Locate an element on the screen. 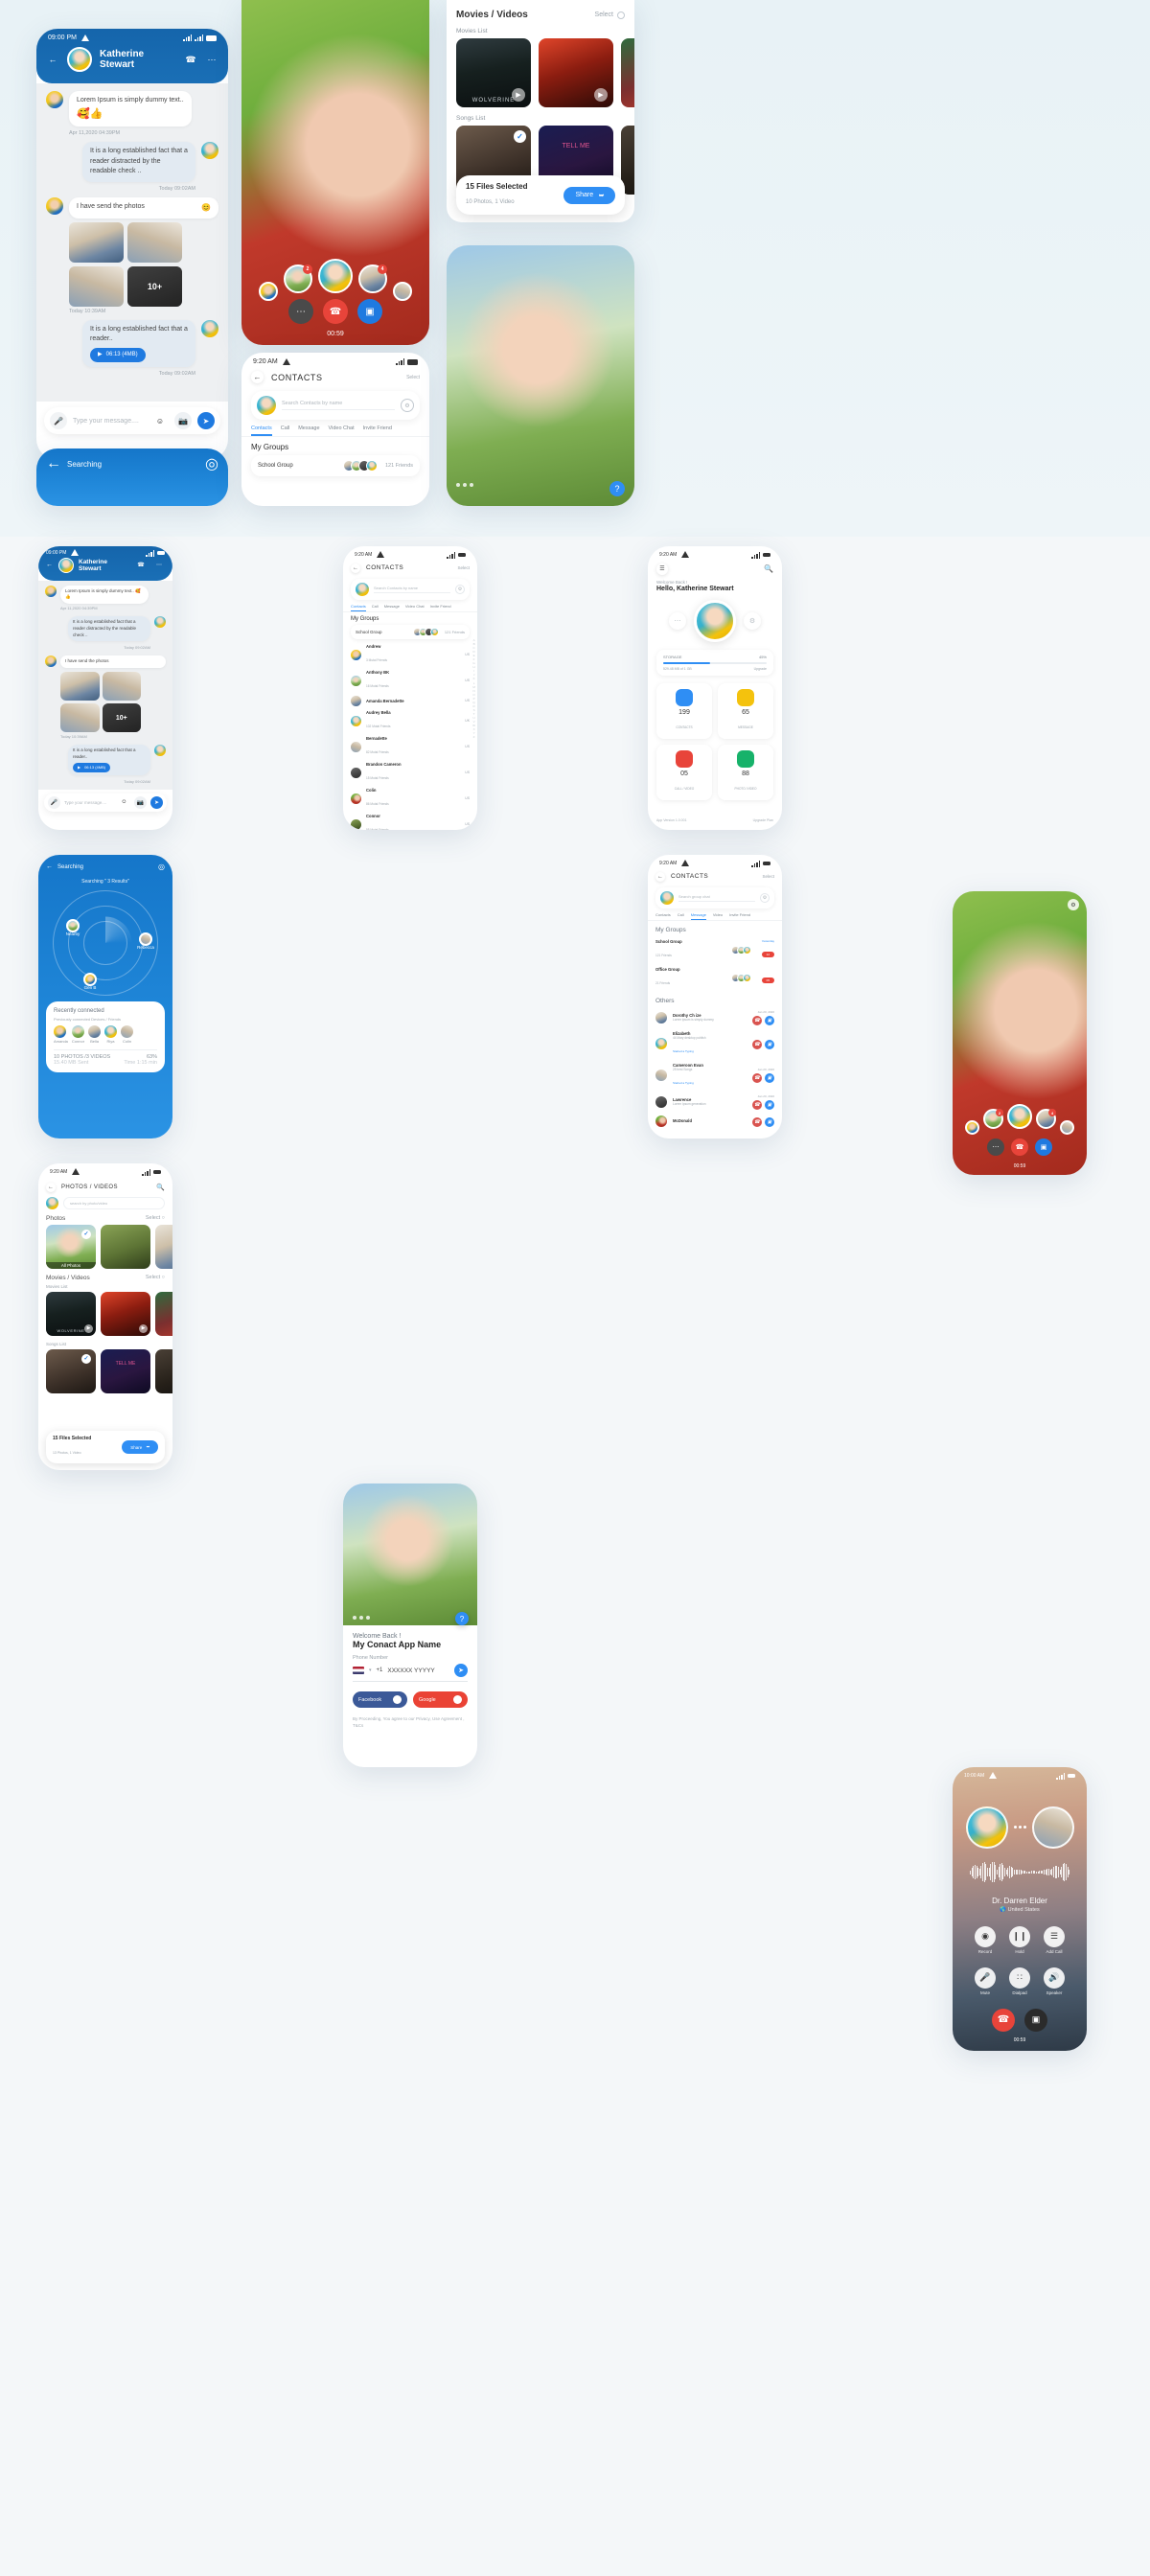  mic-icon: 🎤 is located at coordinates (58, 420).